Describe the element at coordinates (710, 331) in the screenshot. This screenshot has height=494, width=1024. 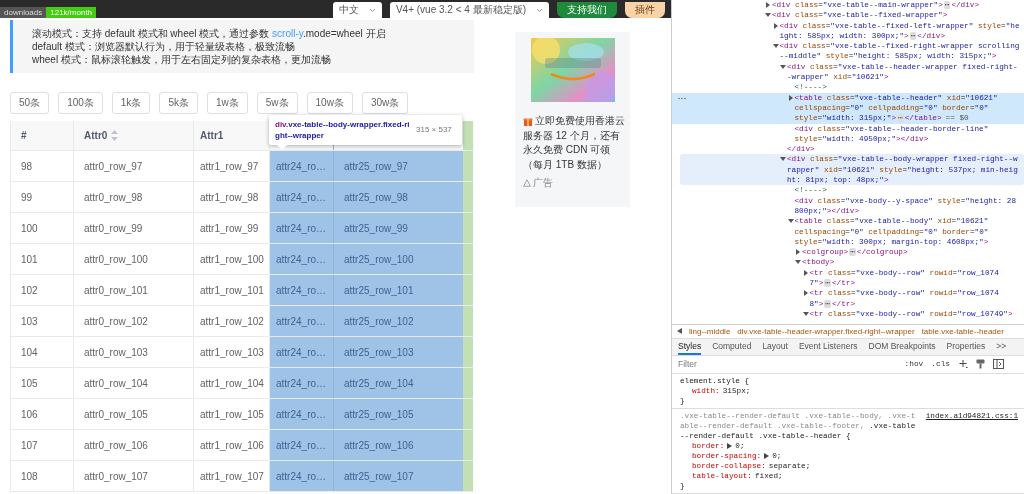
I see `breadcrumb-item: ling--middle` at that location.